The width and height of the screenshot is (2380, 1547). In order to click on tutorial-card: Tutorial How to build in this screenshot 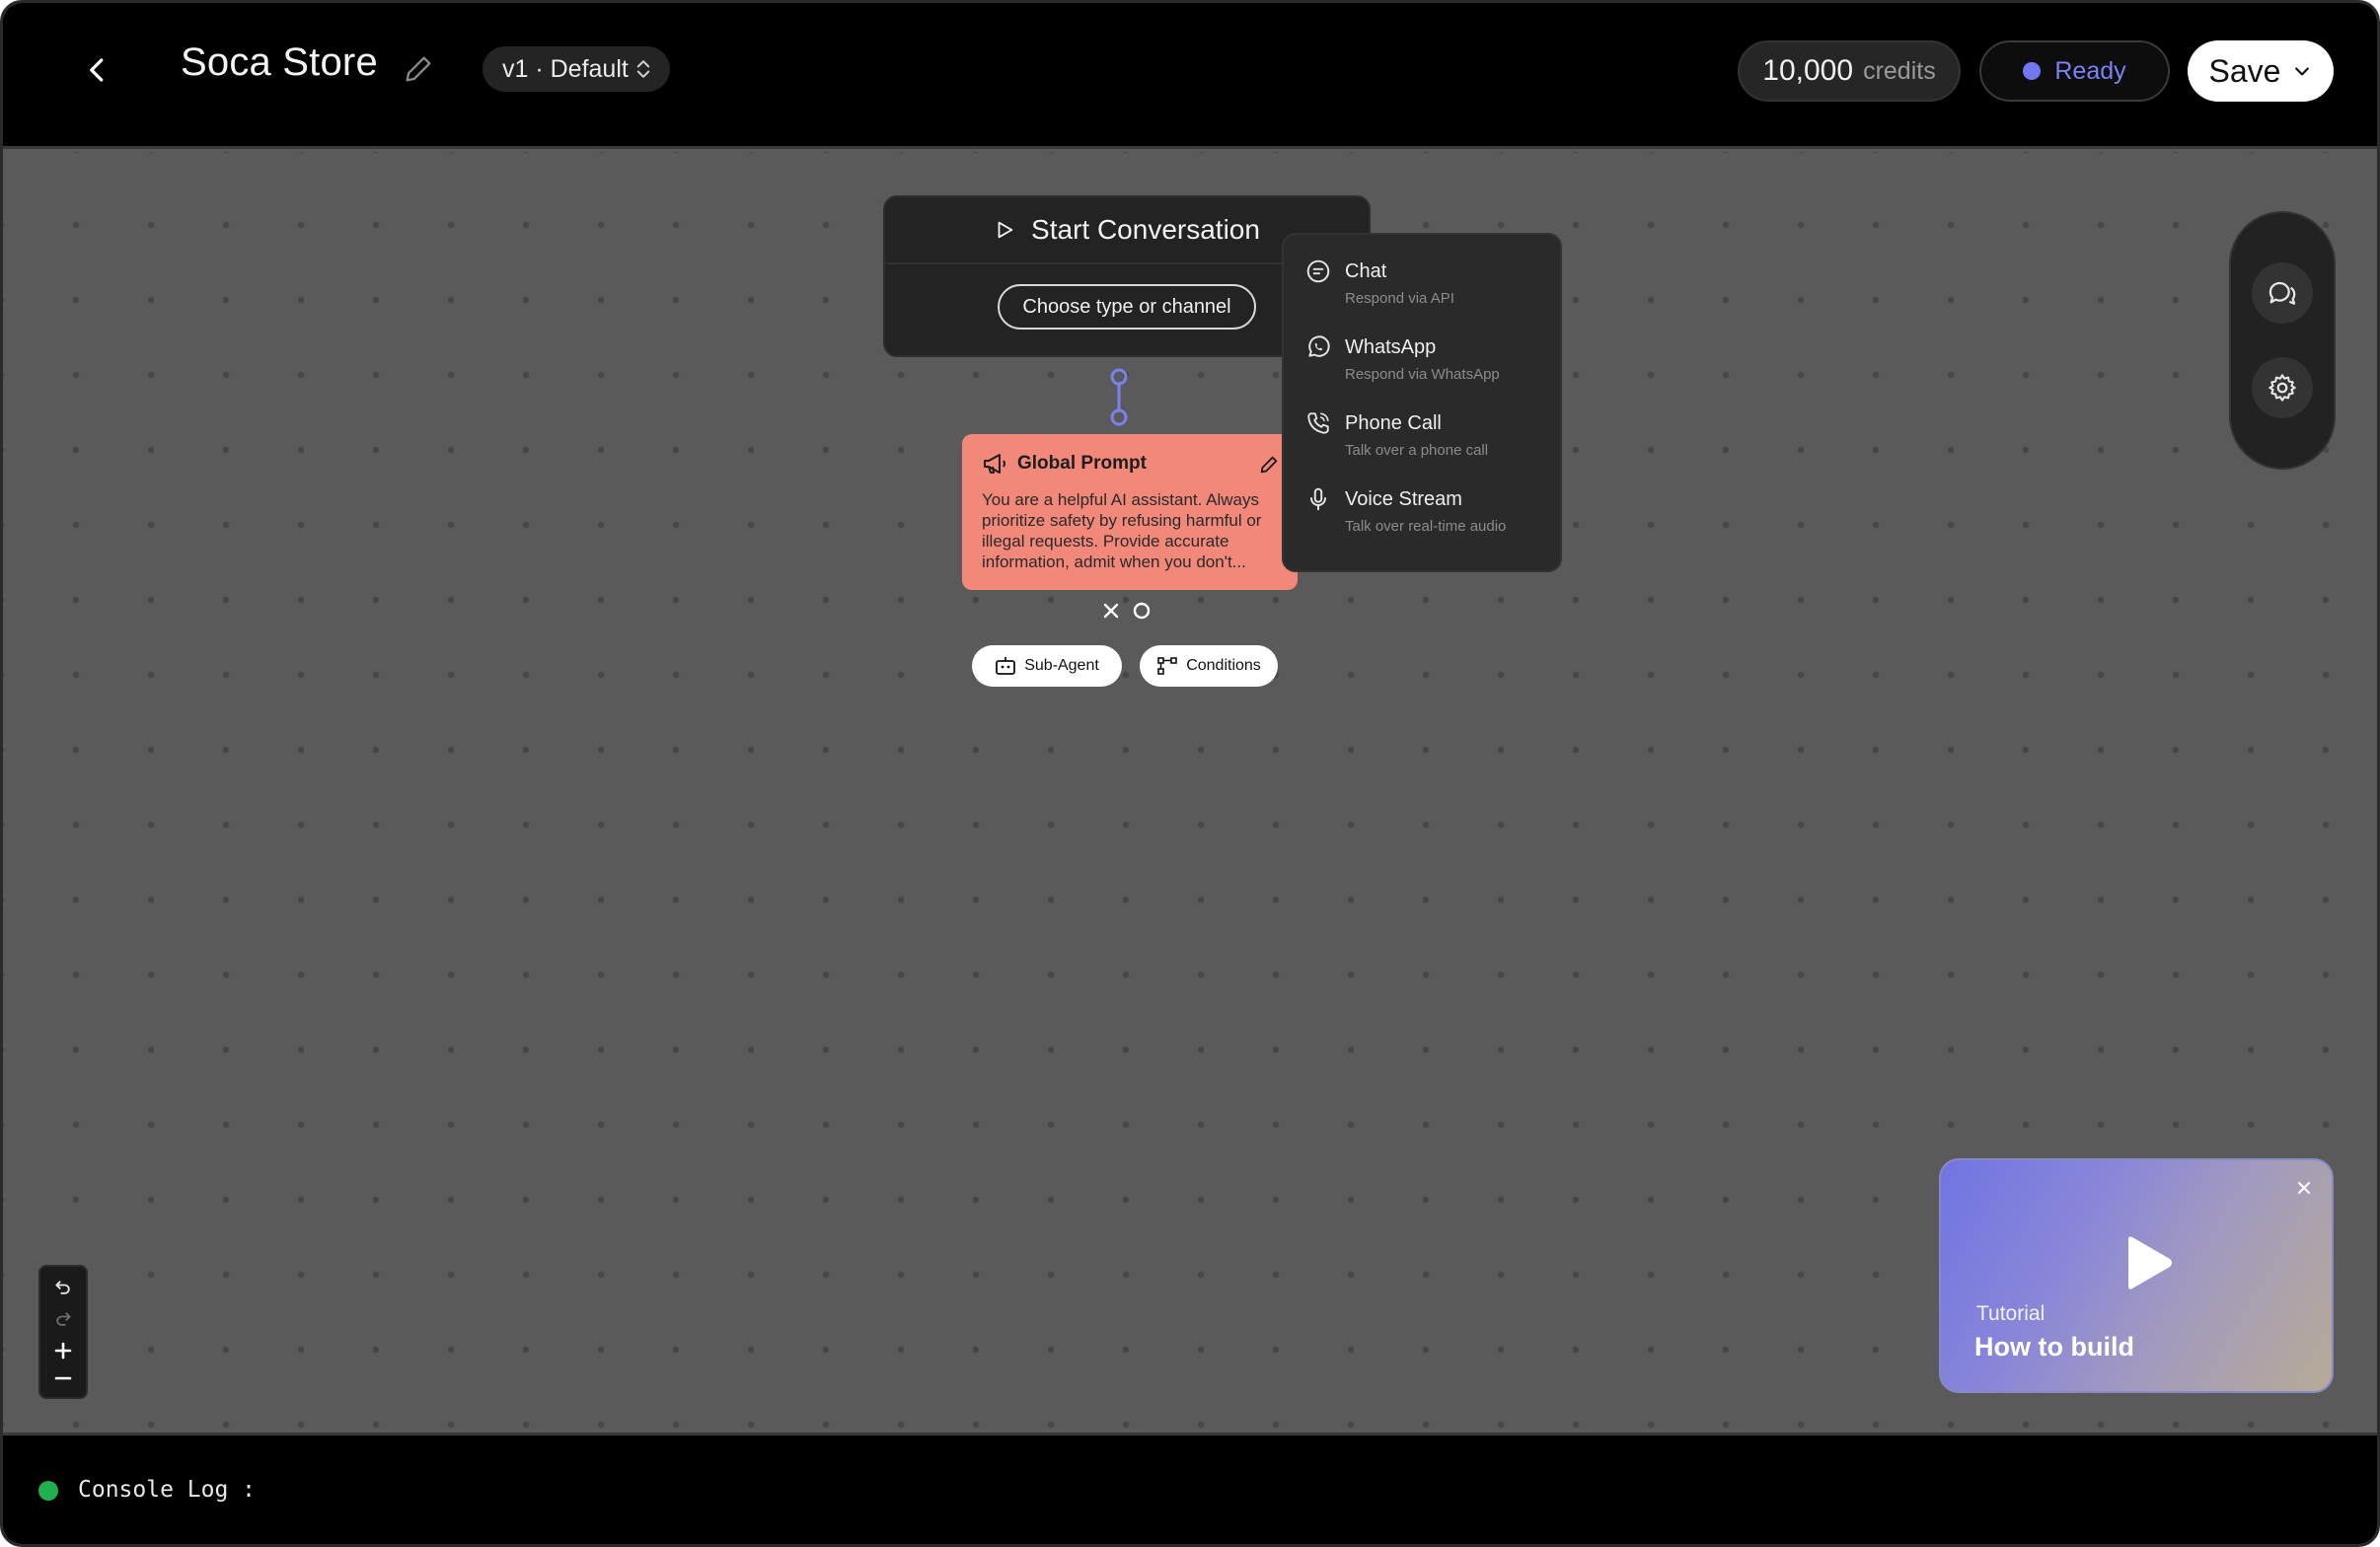, I will do `click(2136, 1275)`.